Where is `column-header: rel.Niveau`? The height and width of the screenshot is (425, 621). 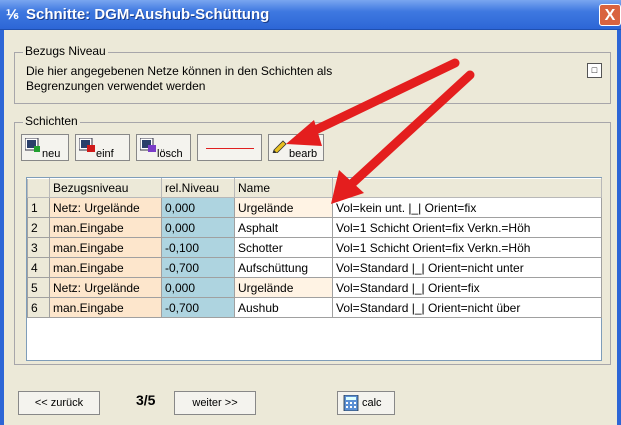 column-header: rel.Niveau is located at coordinates (198, 188).